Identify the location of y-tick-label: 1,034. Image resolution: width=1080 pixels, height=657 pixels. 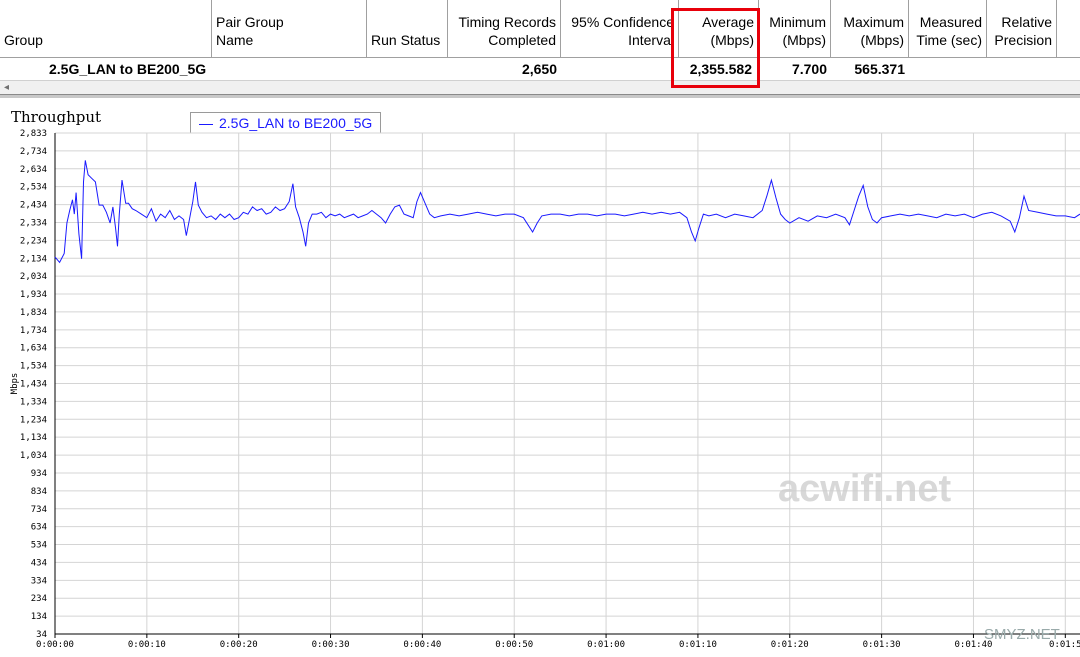
(33, 456).